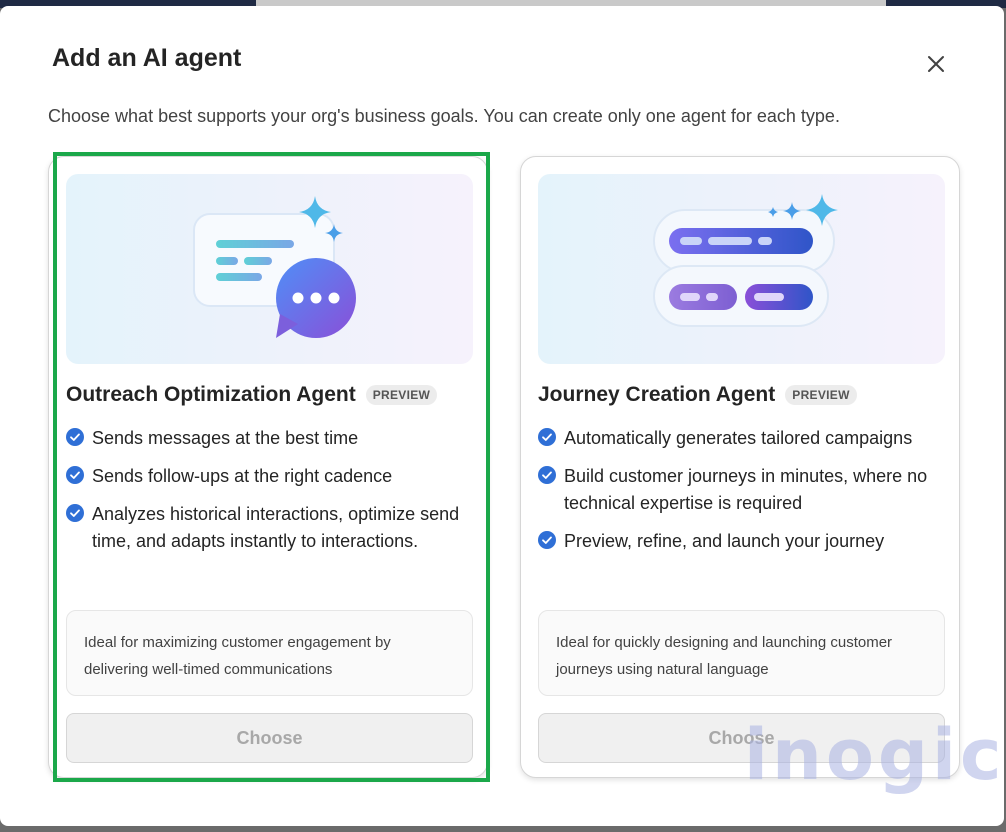  Describe the element at coordinates (724, 541) in the screenshot. I see `feature-text: Preview, refine, and launch your journey` at that location.